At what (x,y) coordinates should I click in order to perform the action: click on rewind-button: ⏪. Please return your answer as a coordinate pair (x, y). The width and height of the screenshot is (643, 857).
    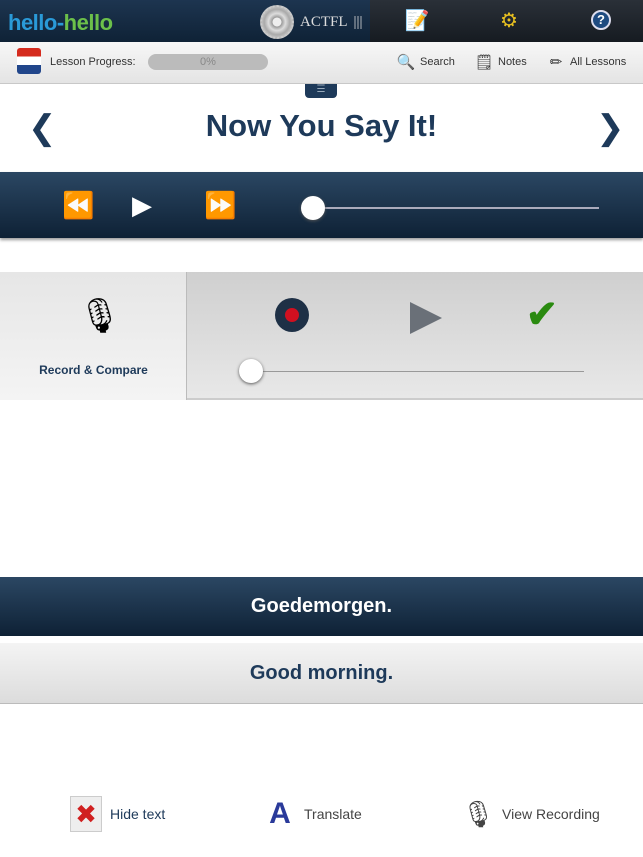
    Looking at the image, I should click on (78, 205).